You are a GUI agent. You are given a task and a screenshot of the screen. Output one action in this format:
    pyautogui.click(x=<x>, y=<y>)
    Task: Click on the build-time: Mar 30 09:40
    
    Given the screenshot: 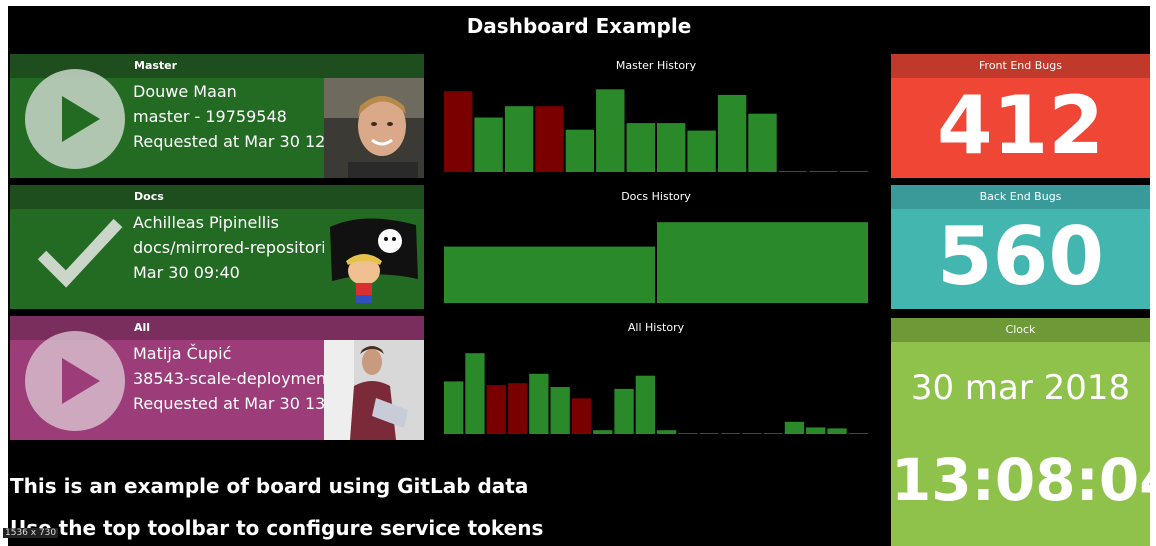 What is the action you would take?
    pyautogui.click(x=186, y=272)
    